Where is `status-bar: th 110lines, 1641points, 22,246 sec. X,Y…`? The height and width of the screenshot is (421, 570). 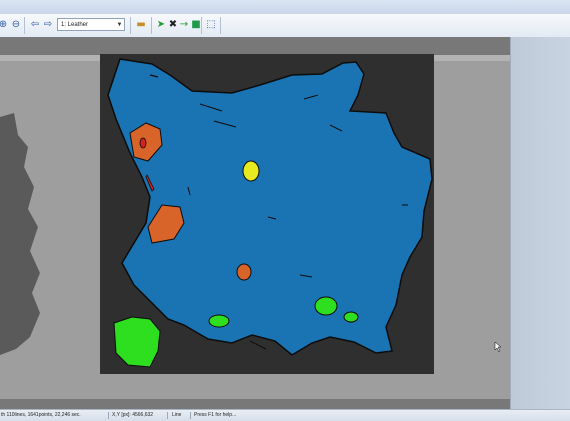 status-bar: th 110lines, 1641points, 22,246 sec. X,Y… is located at coordinates (285, 415).